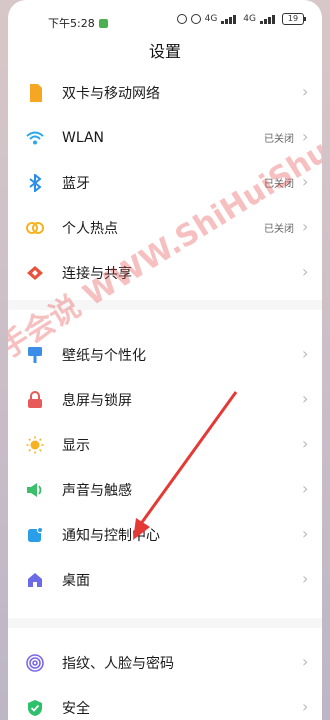 The height and width of the screenshot is (720, 330). I want to click on battery-icon: 19, so click(294, 19).